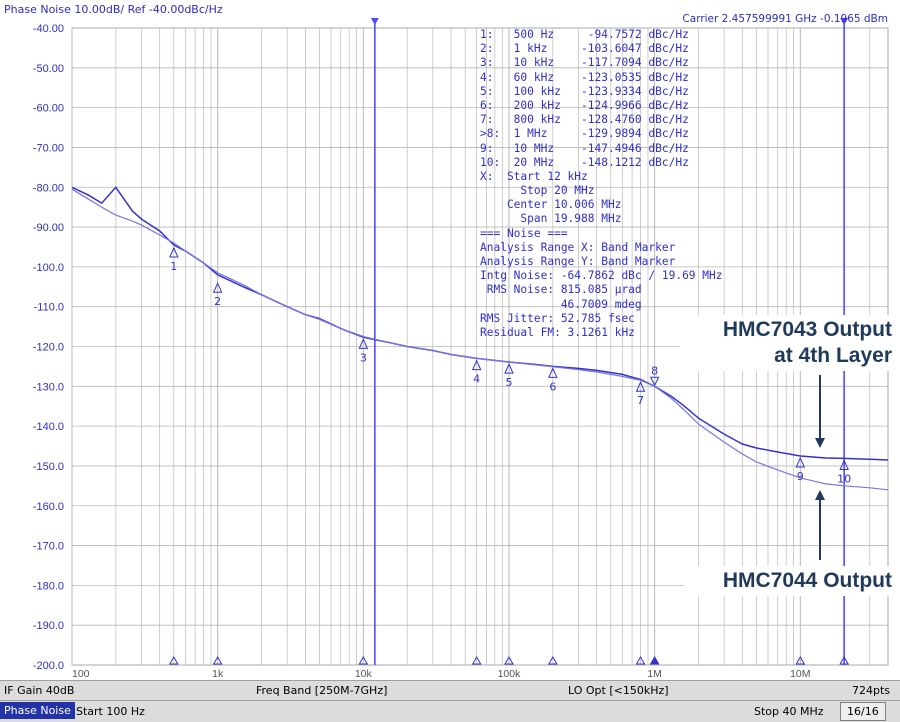 Image resolution: width=900 pixels, height=722 pixels. I want to click on y-tick-label: -120.0, so click(48, 348).